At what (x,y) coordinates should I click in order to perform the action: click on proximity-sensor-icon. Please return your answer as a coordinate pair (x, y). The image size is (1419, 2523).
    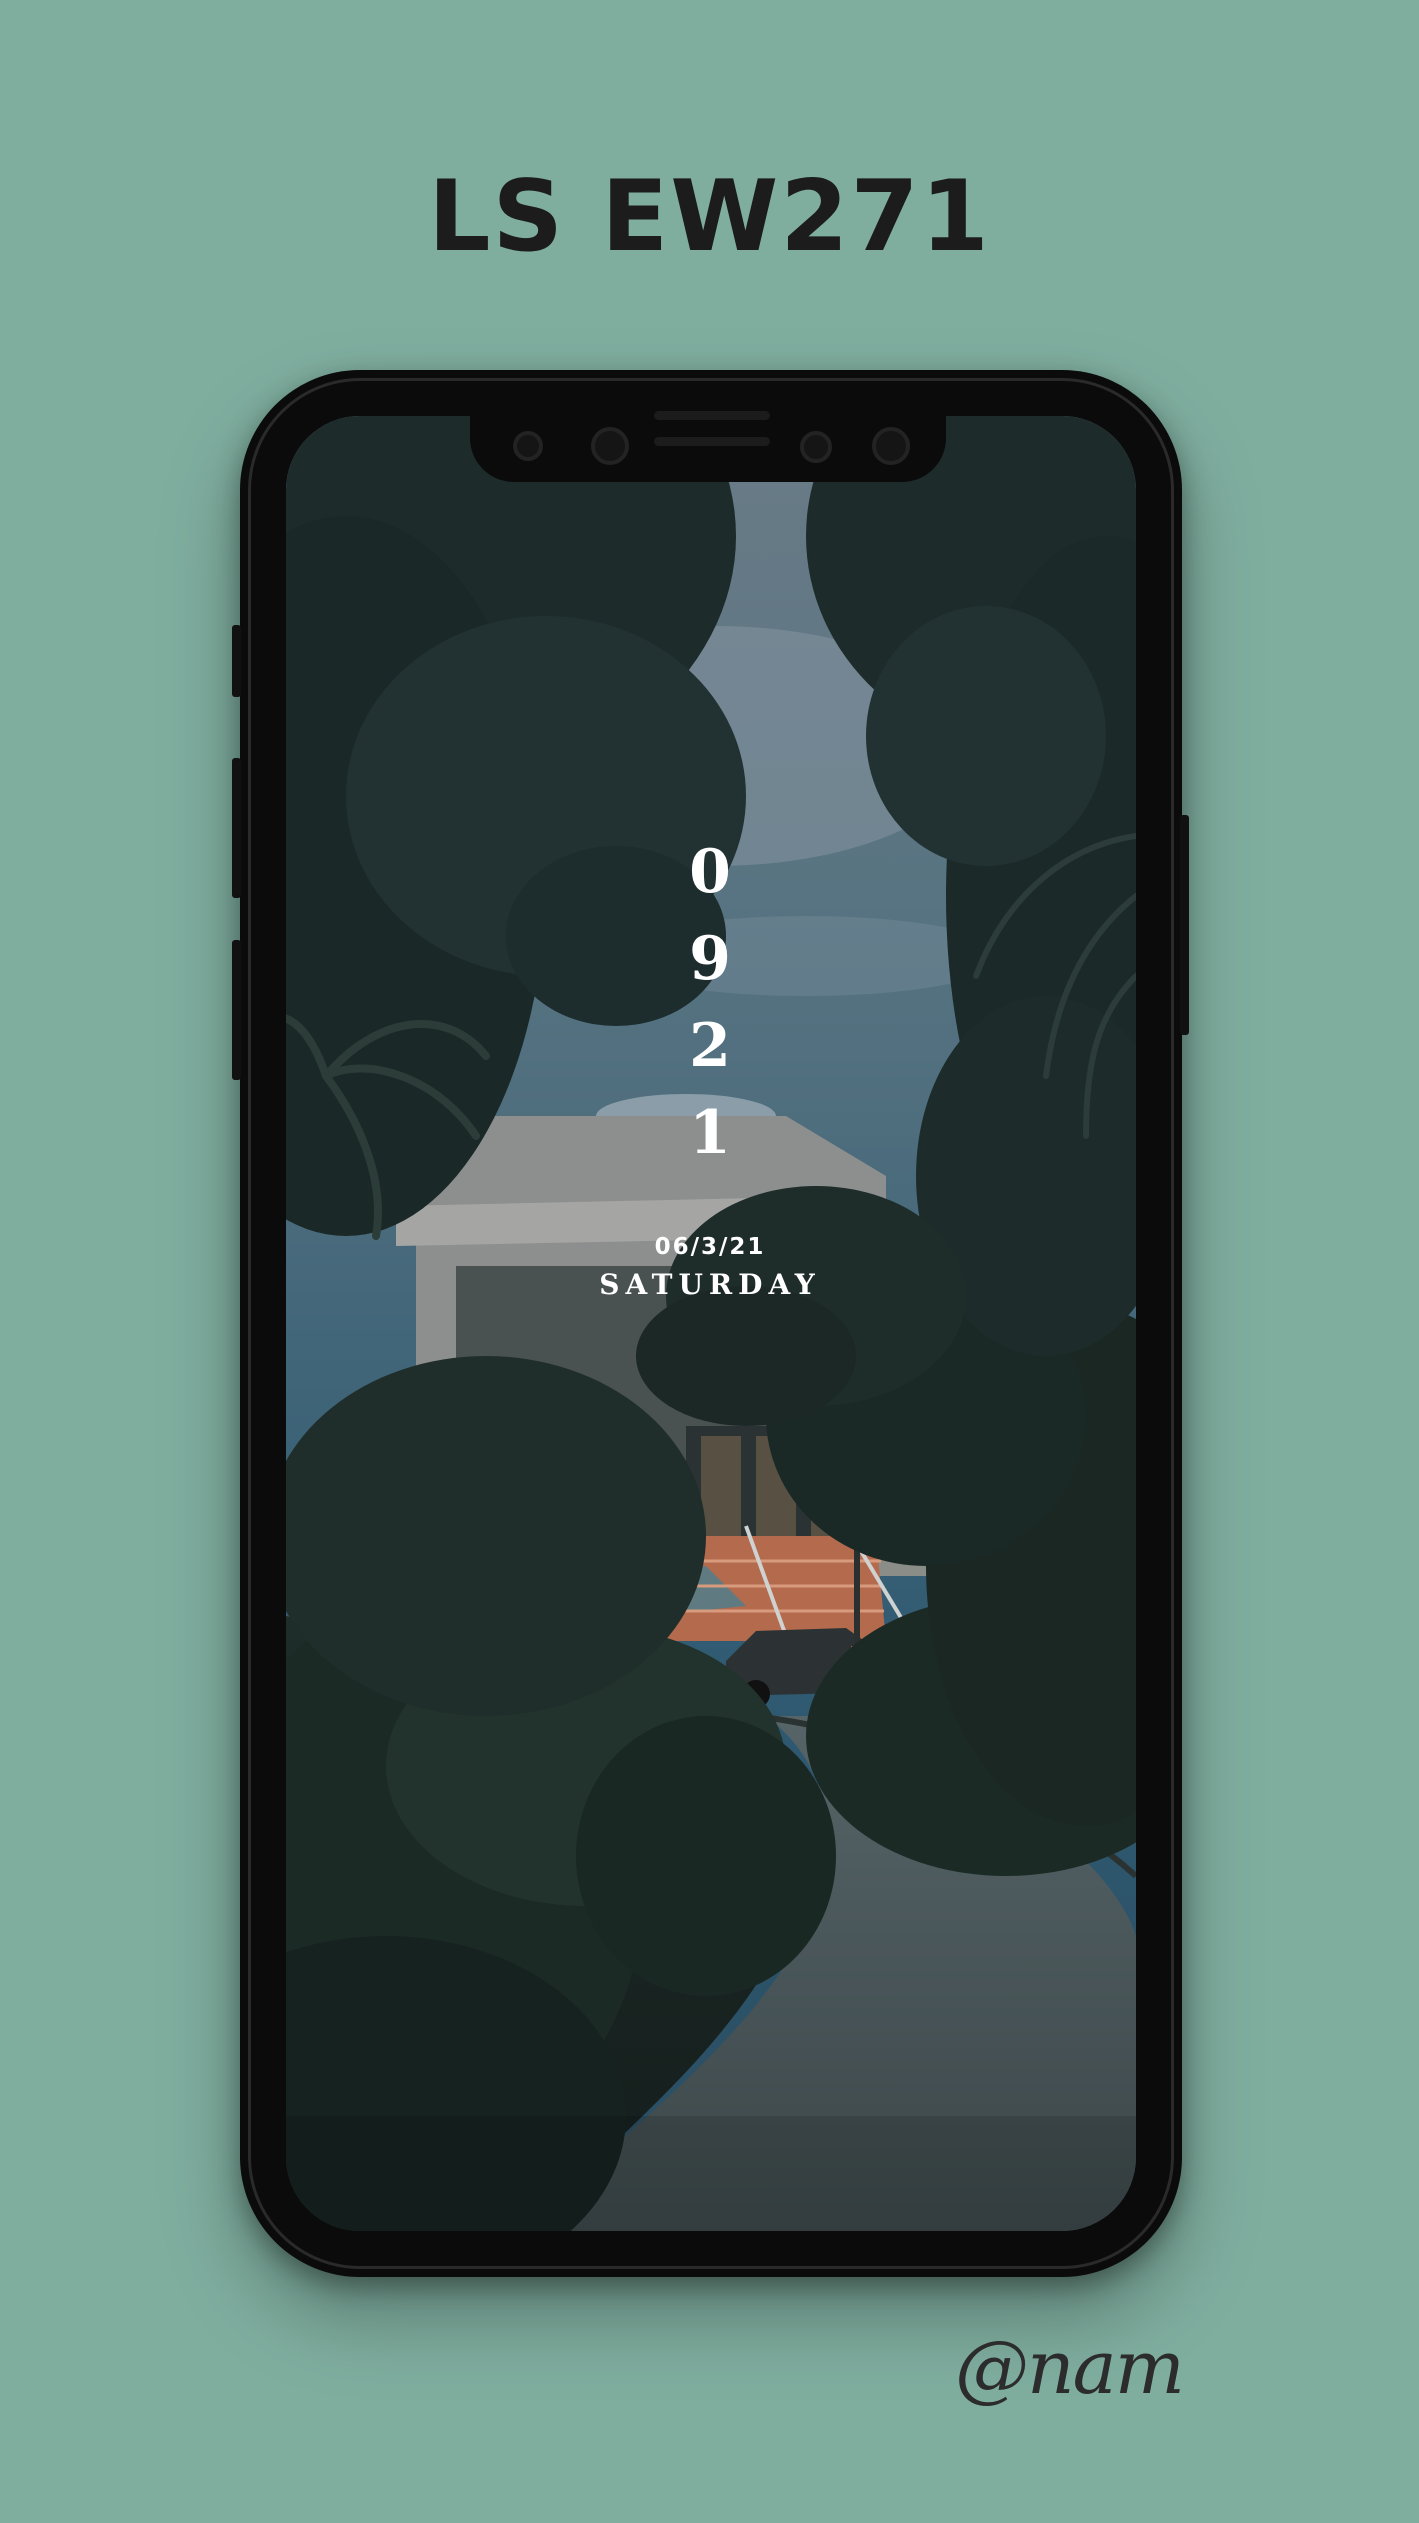
    Looking at the image, I should click on (816, 447).